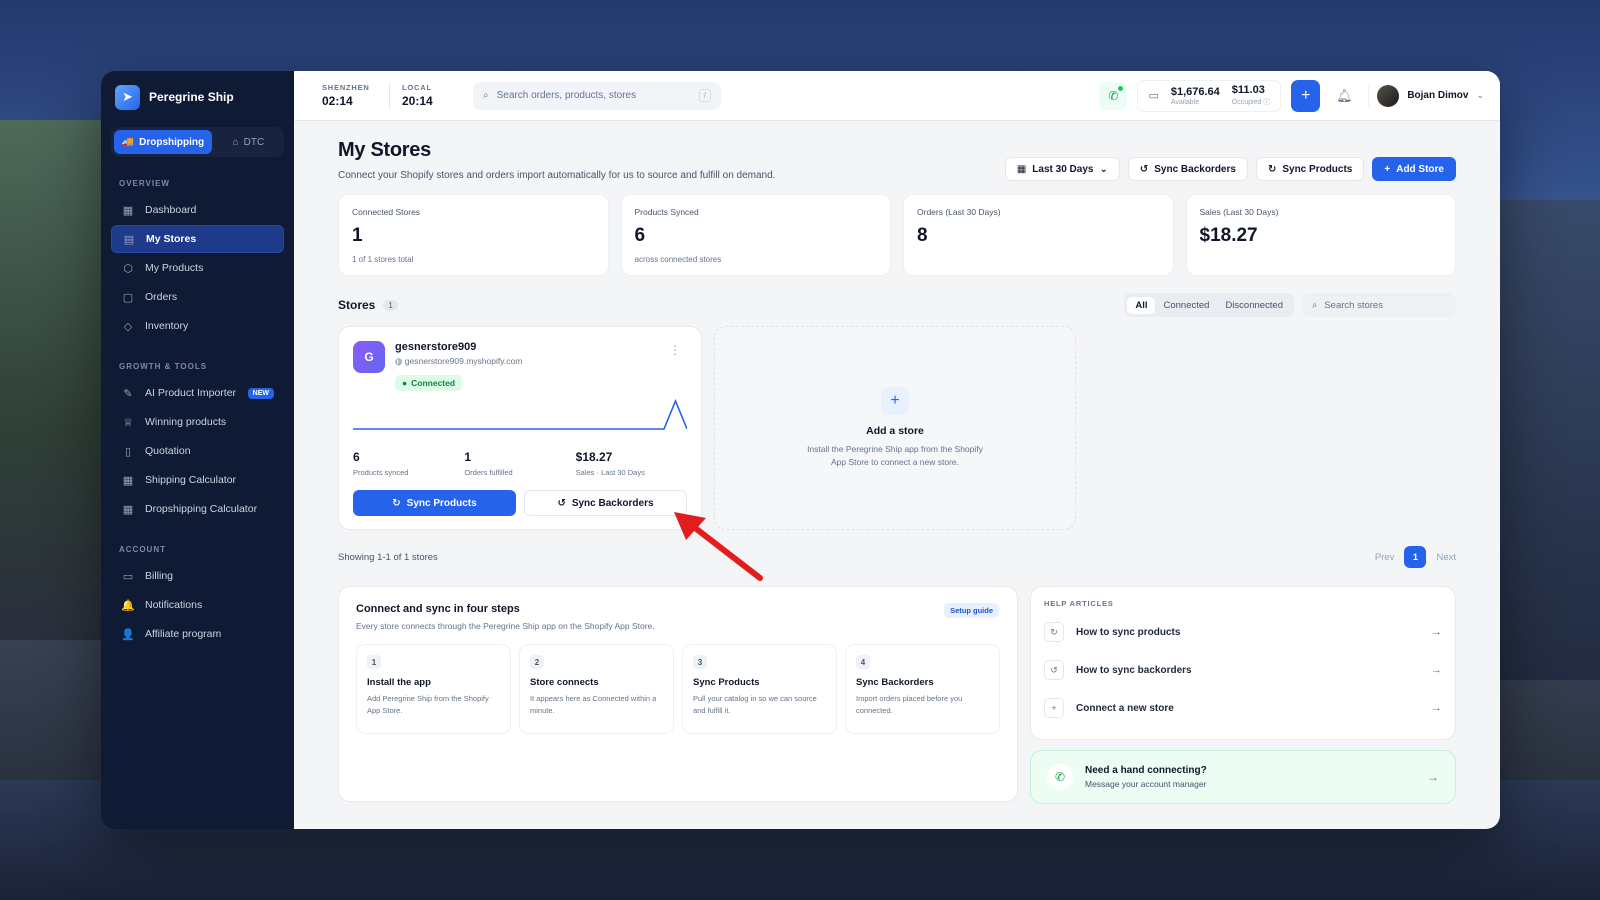  What do you see at coordinates (1186, 305) in the screenshot?
I see `filter-connected: Connected` at bounding box center [1186, 305].